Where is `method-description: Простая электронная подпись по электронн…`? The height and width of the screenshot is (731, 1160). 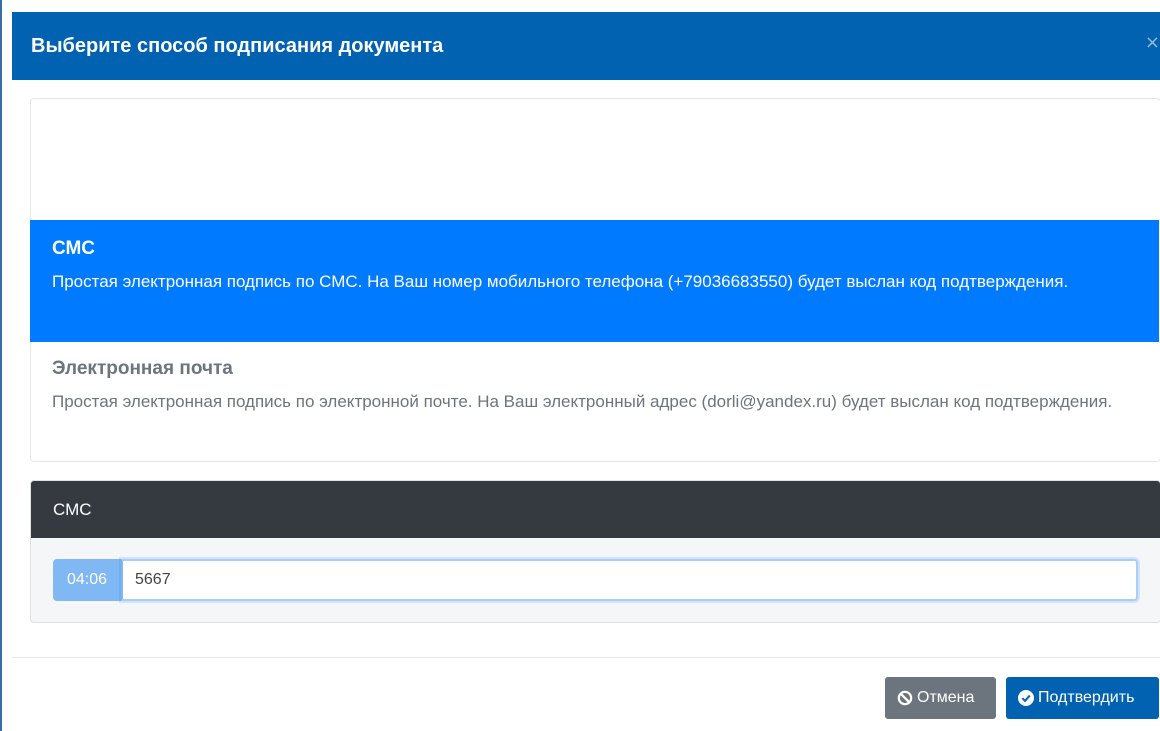 method-description: Простая электронная подпись по электронн… is located at coordinates (582, 401).